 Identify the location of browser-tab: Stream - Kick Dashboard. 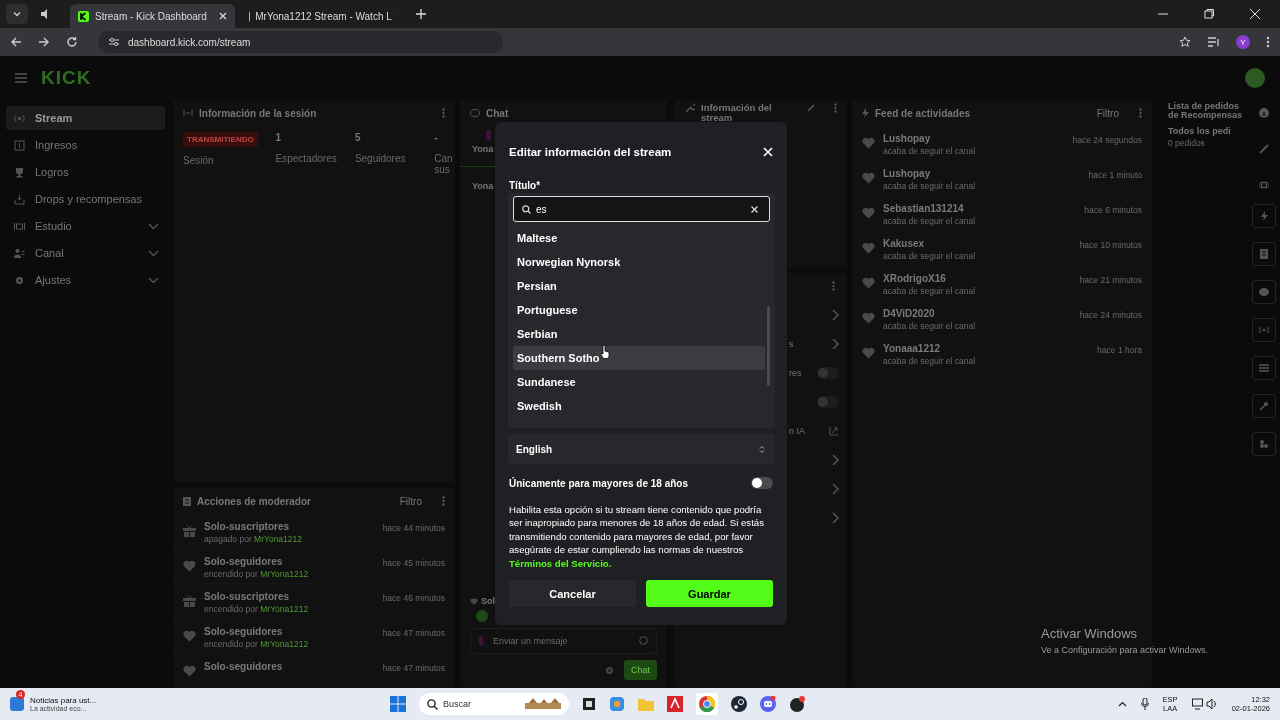
(152, 16).